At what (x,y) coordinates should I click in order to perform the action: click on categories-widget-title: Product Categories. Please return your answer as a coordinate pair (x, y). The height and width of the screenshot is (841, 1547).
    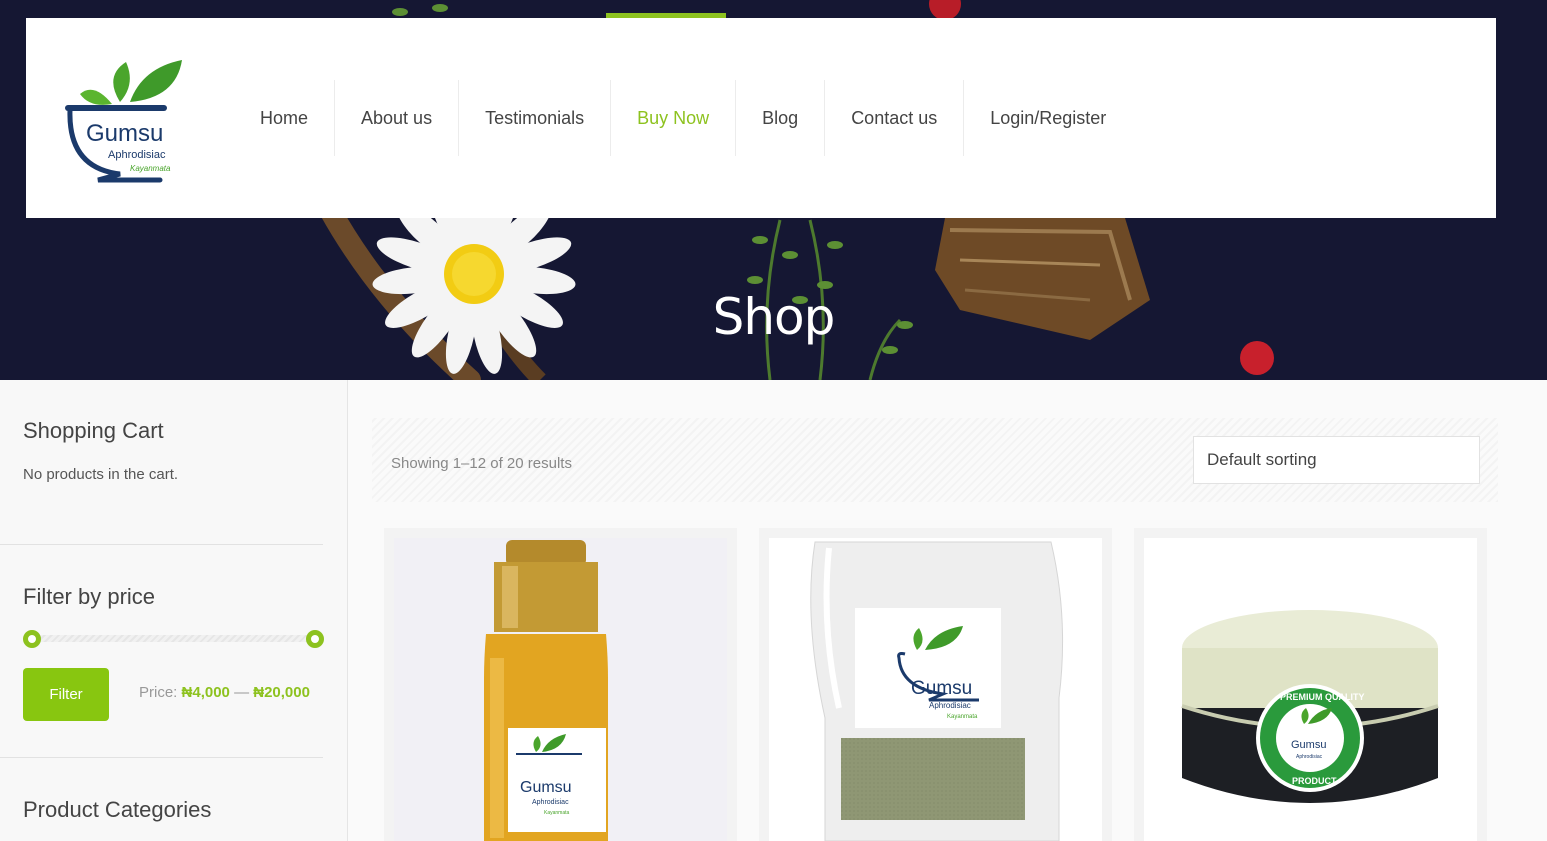
    Looking at the image, I should click on (117, 809).